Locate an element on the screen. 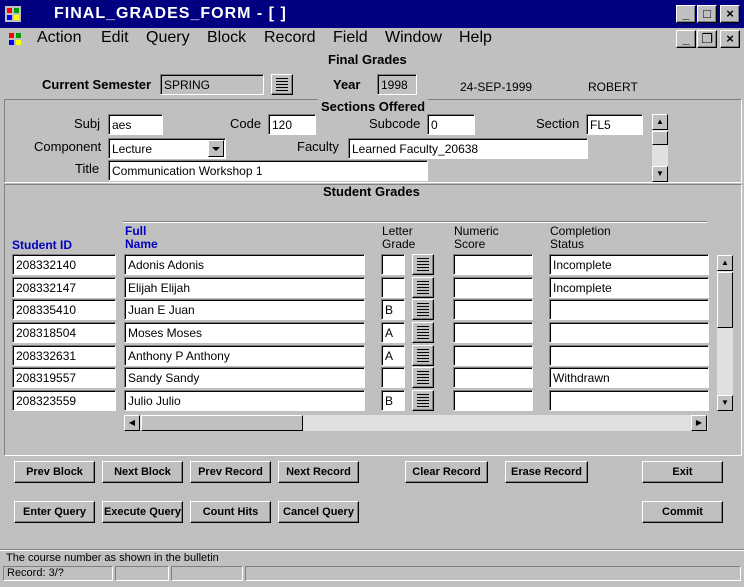  full-name-cell: Julio Julio is located at coordinates (244, 400).